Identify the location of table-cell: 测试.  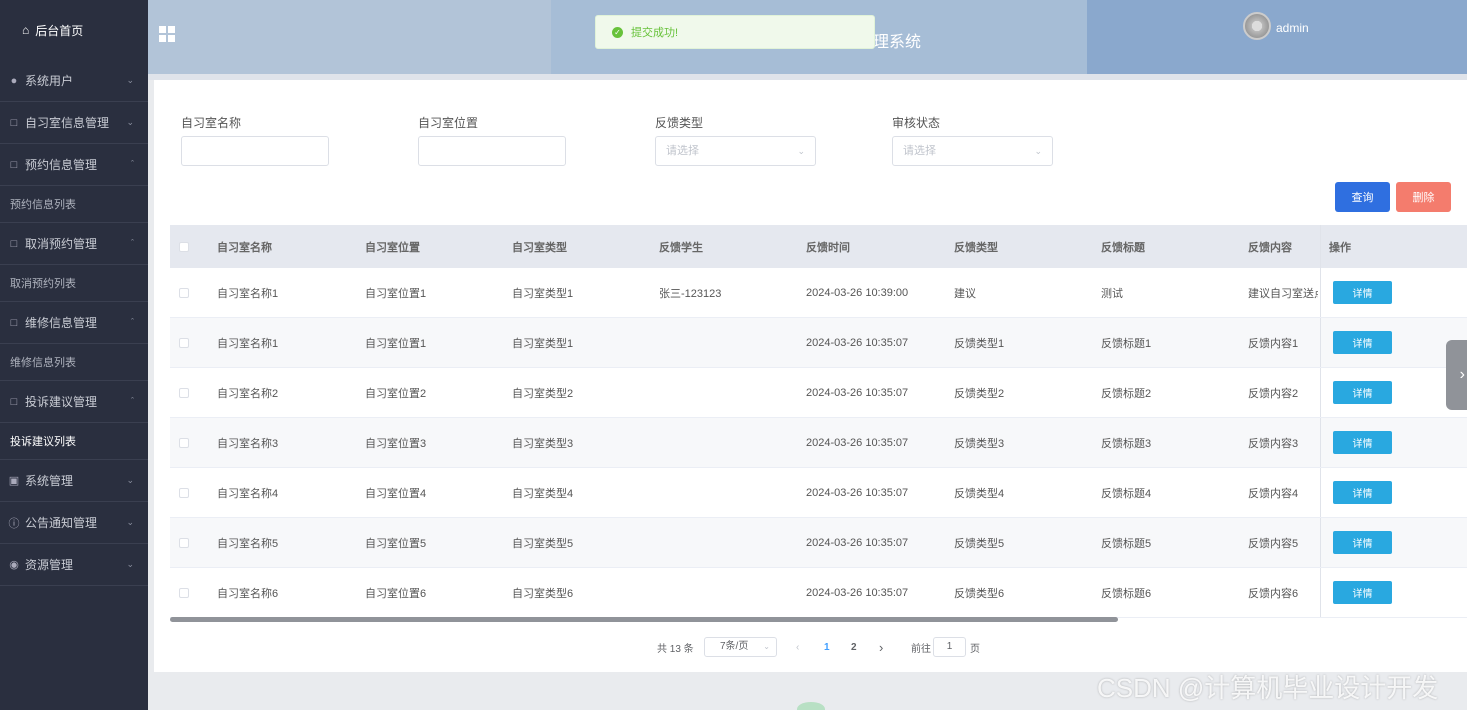
(1112, 293).